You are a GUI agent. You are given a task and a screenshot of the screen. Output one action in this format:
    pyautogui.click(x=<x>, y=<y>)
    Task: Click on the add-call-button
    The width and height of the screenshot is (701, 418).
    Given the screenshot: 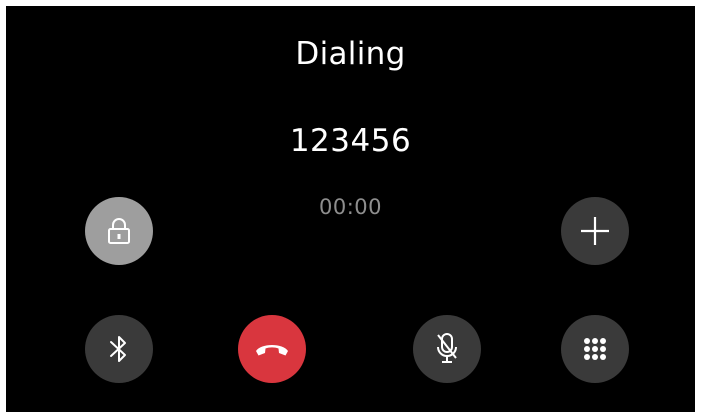 What is the action you would take?
    pyautogui.click(x=595, y=231)
    